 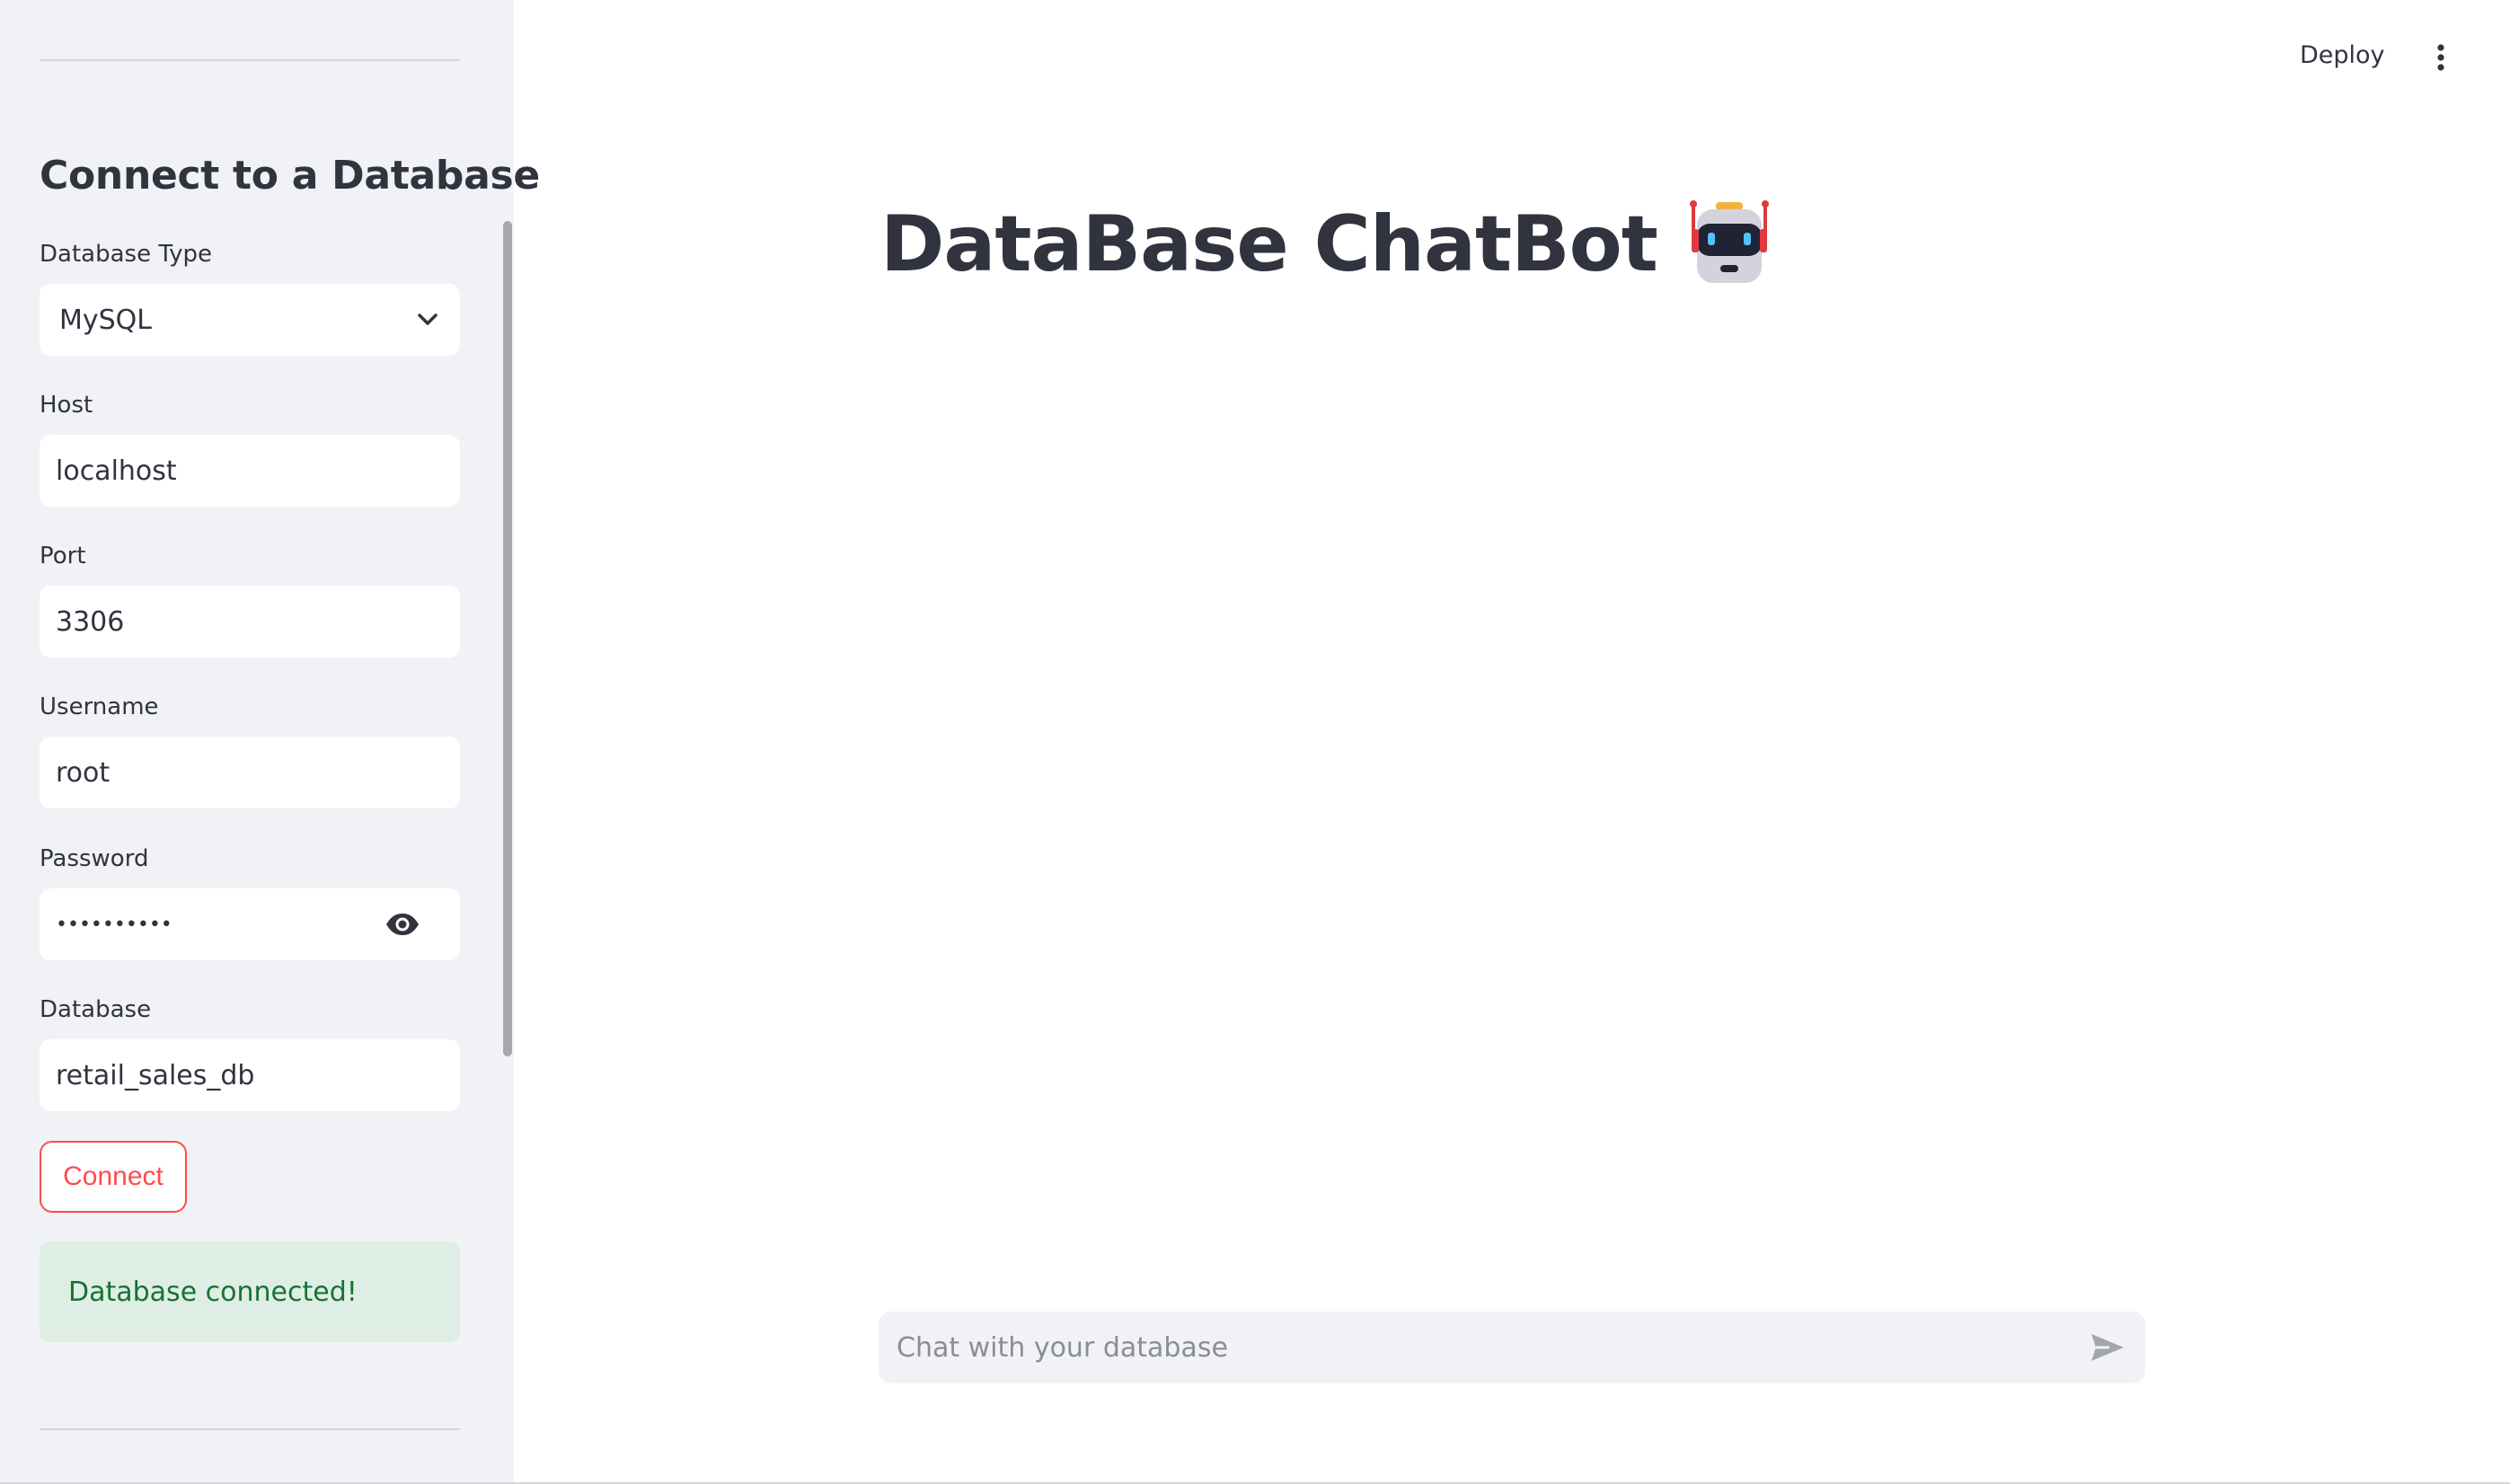 I want to click on sidebar-divider-bottom, so click(x=250, y=1429).